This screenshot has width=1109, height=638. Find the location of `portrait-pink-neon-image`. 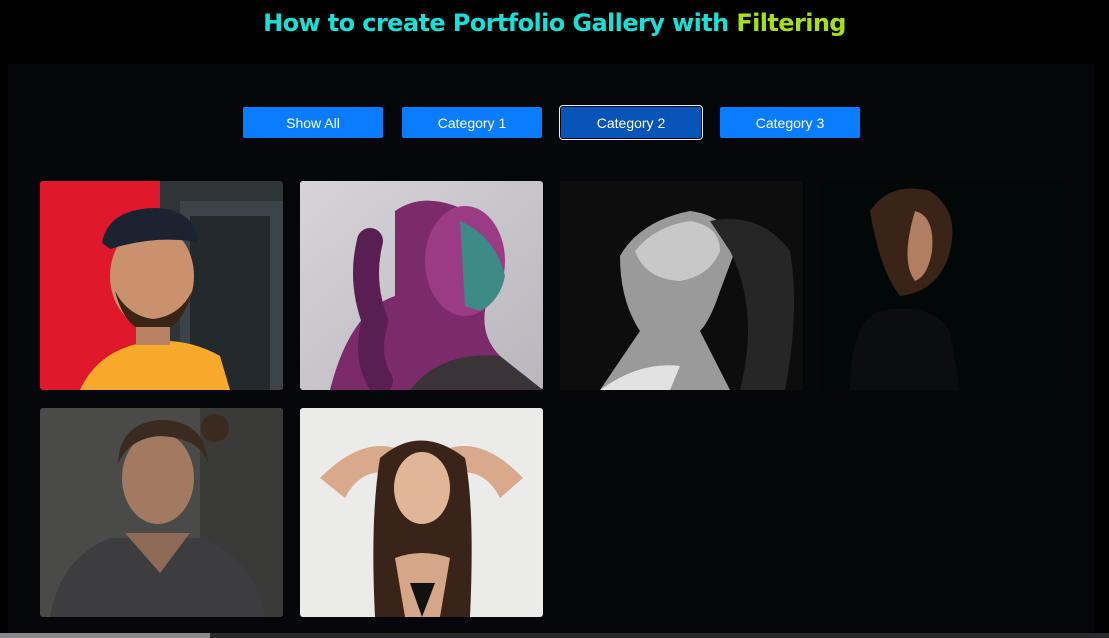

portrait-pink-neon-image is located at coordinates (421, 285).